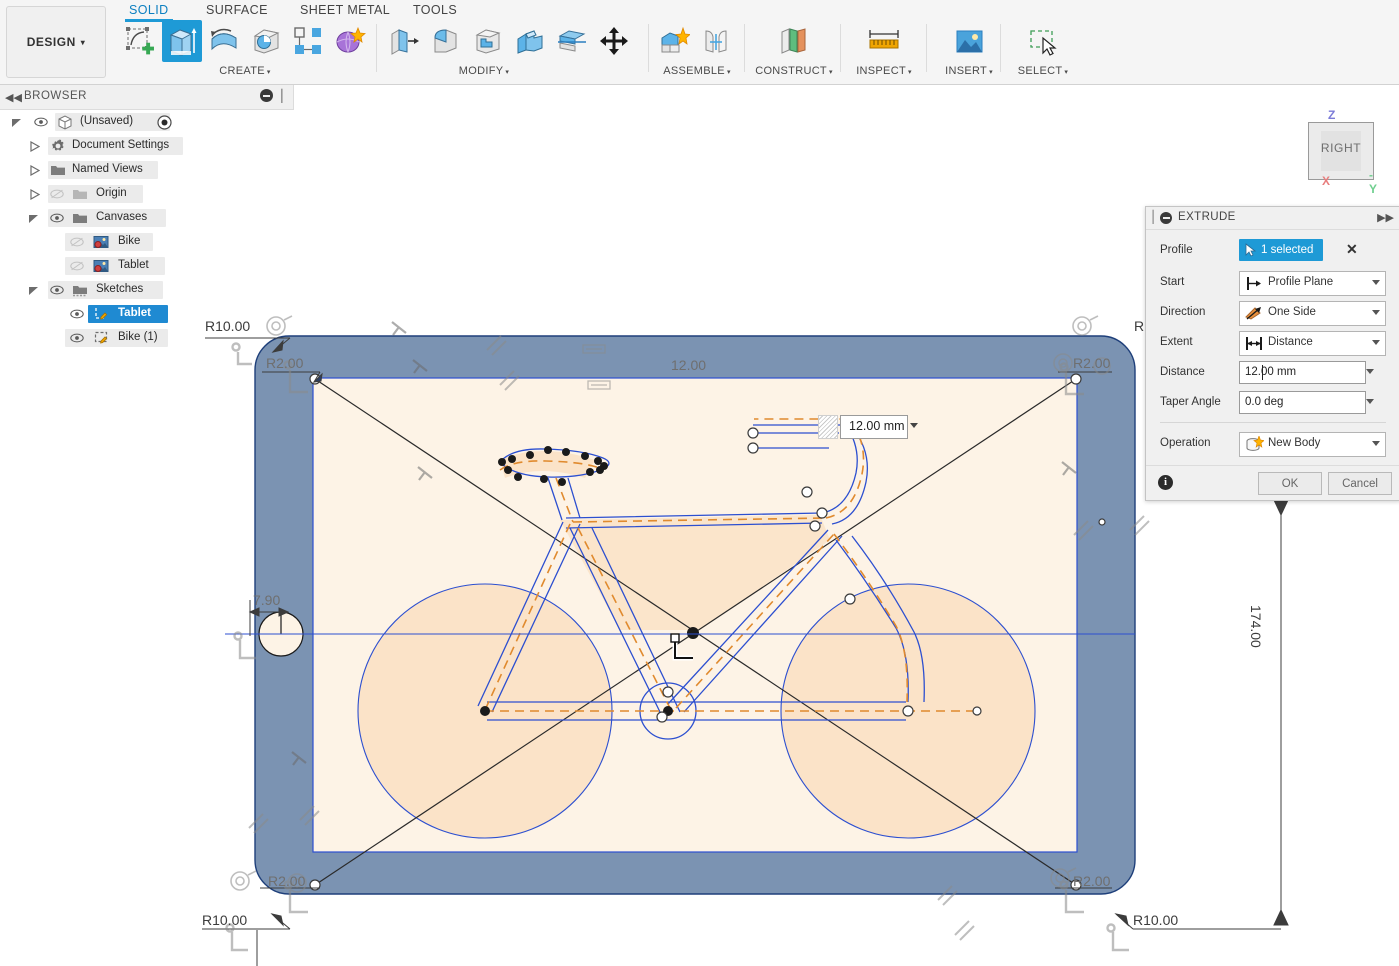 The height and width of the screenshot is (966, 1399). I want to click on joint-icon, so click(716, 41).